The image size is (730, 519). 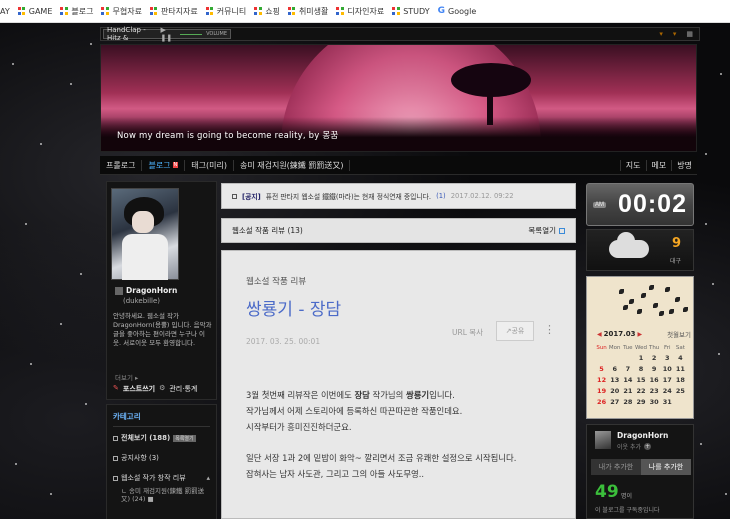 What do you see at coordinates (627, 402) in the screenshot?
I see `calendar-day: 28` at bounding box center [627, 402].